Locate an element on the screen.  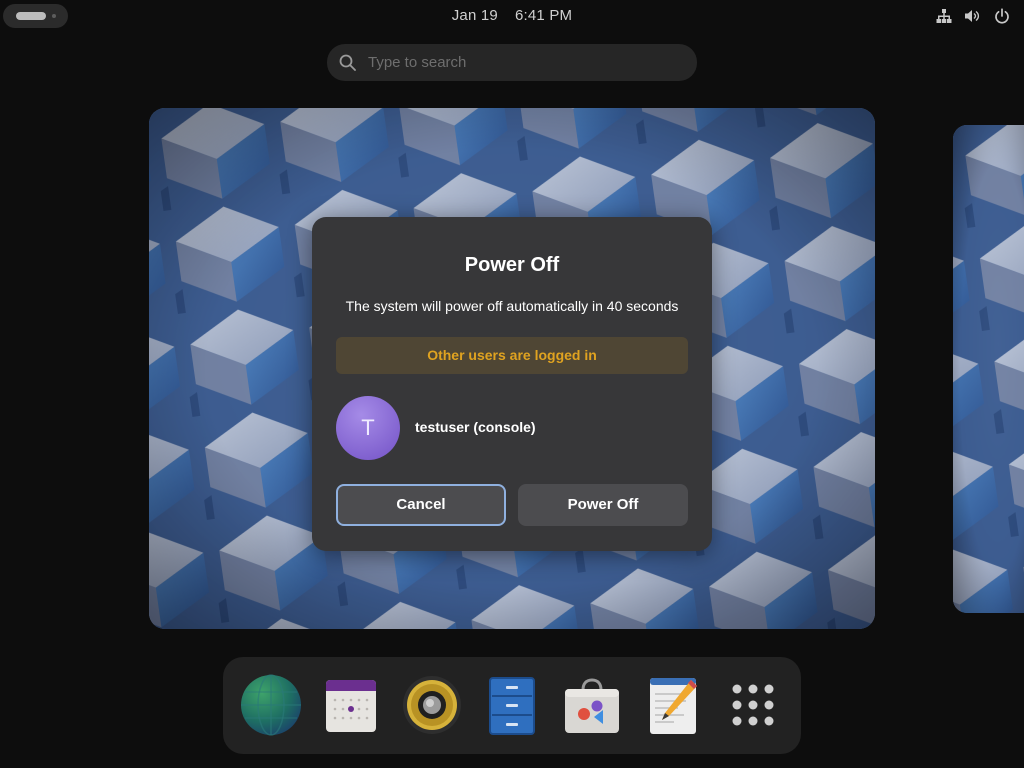
volume-icon is located at coordinates (972, 16).